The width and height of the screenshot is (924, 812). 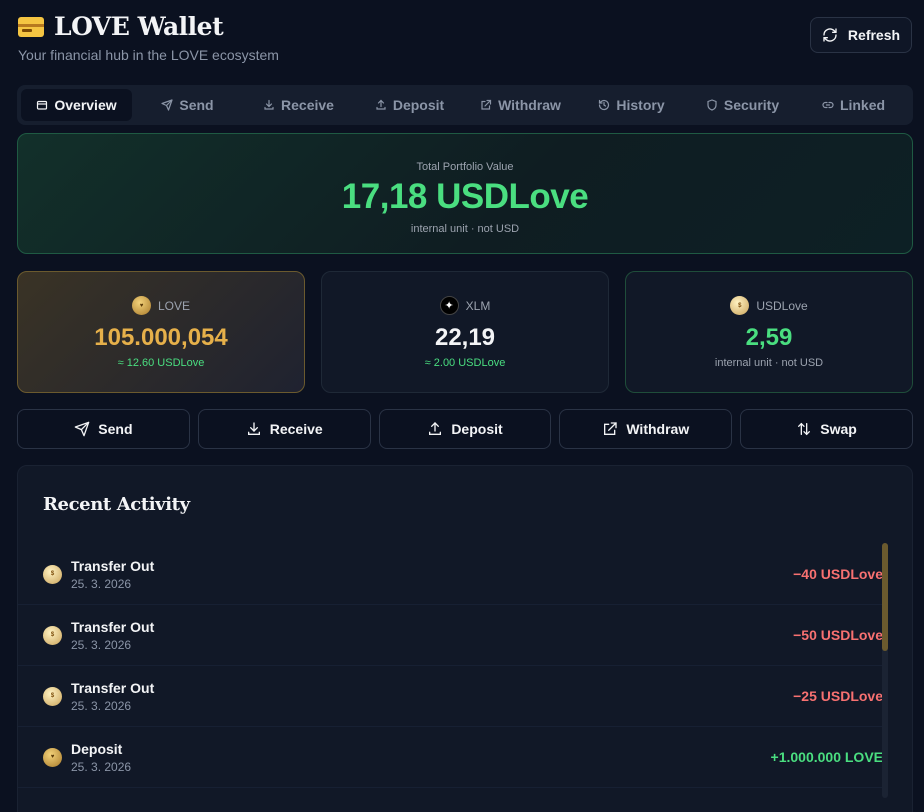 I want to click on tab-withdraw: Withdraw, so click(x=520, y=105).